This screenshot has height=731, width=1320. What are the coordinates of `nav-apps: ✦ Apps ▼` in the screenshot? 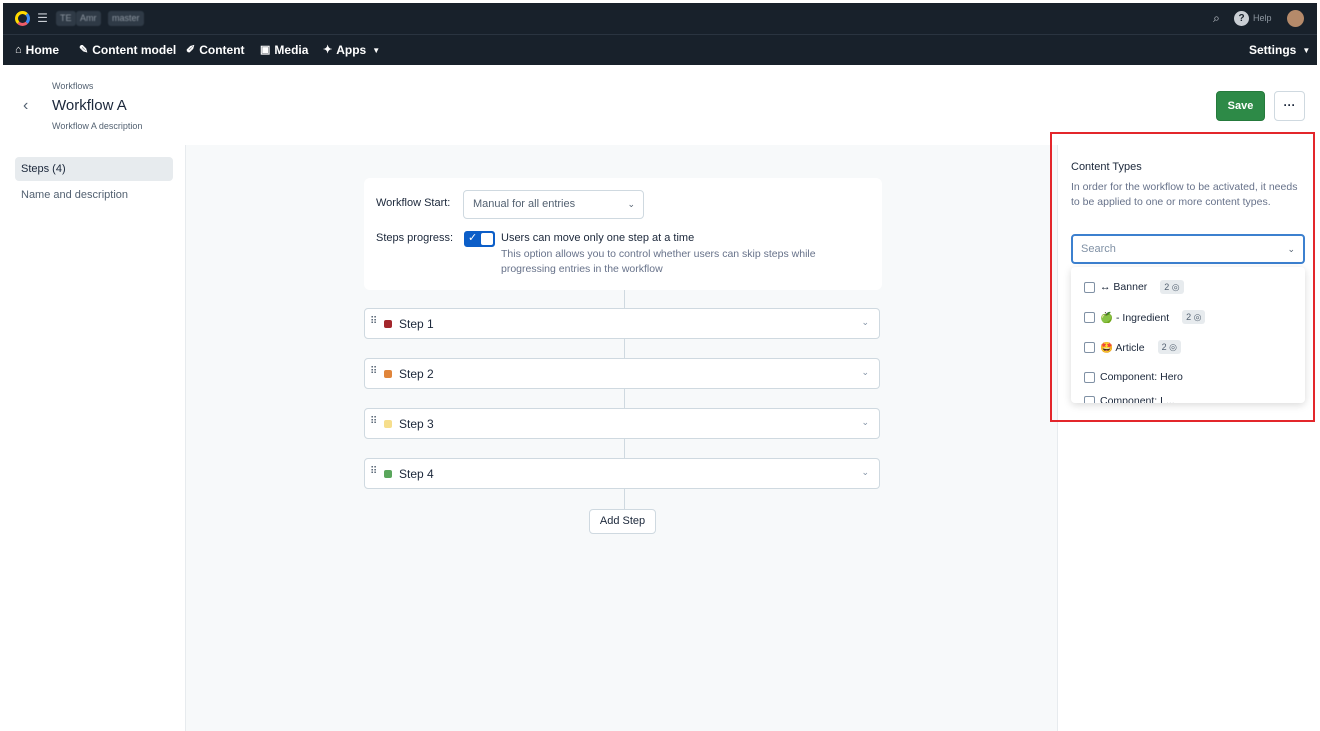 It's located at (351, 50).